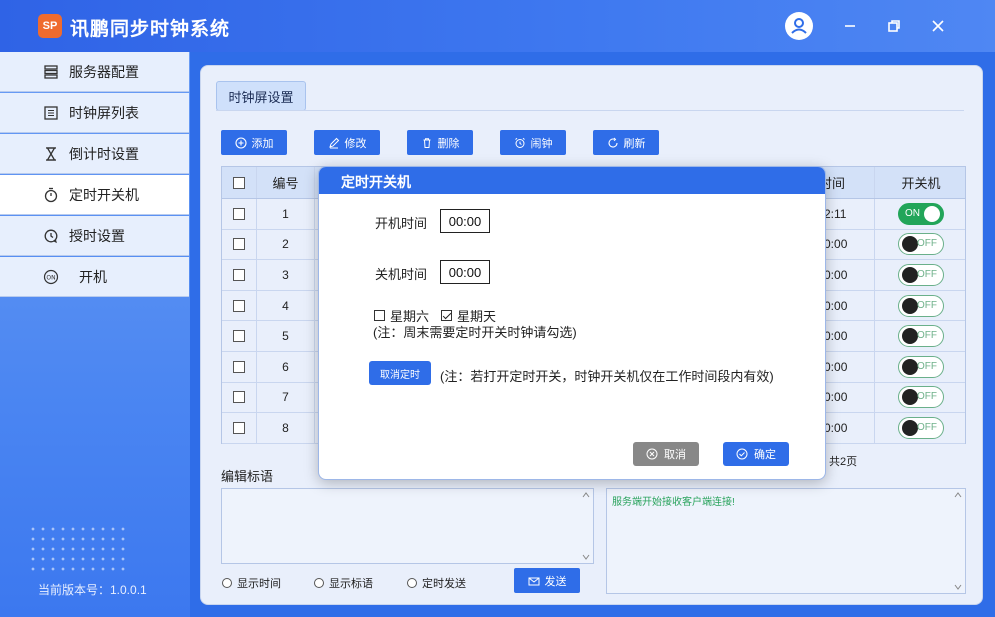 The image size is (995, 617). Describe the element at coordinates (894, 26) in the screenshot. I see `restore-icon` at that location.